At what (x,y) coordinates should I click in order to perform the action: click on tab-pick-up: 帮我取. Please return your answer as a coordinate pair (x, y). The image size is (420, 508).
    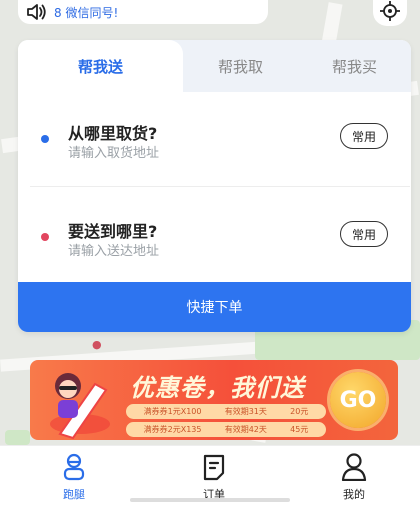
    Looking at the image, I should click on (240, 66).